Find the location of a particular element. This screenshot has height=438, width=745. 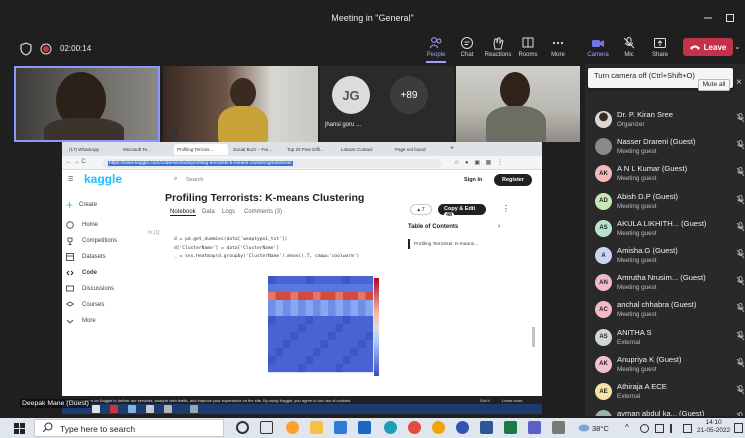

tab-data: Data is located at coordinates (208, 212).